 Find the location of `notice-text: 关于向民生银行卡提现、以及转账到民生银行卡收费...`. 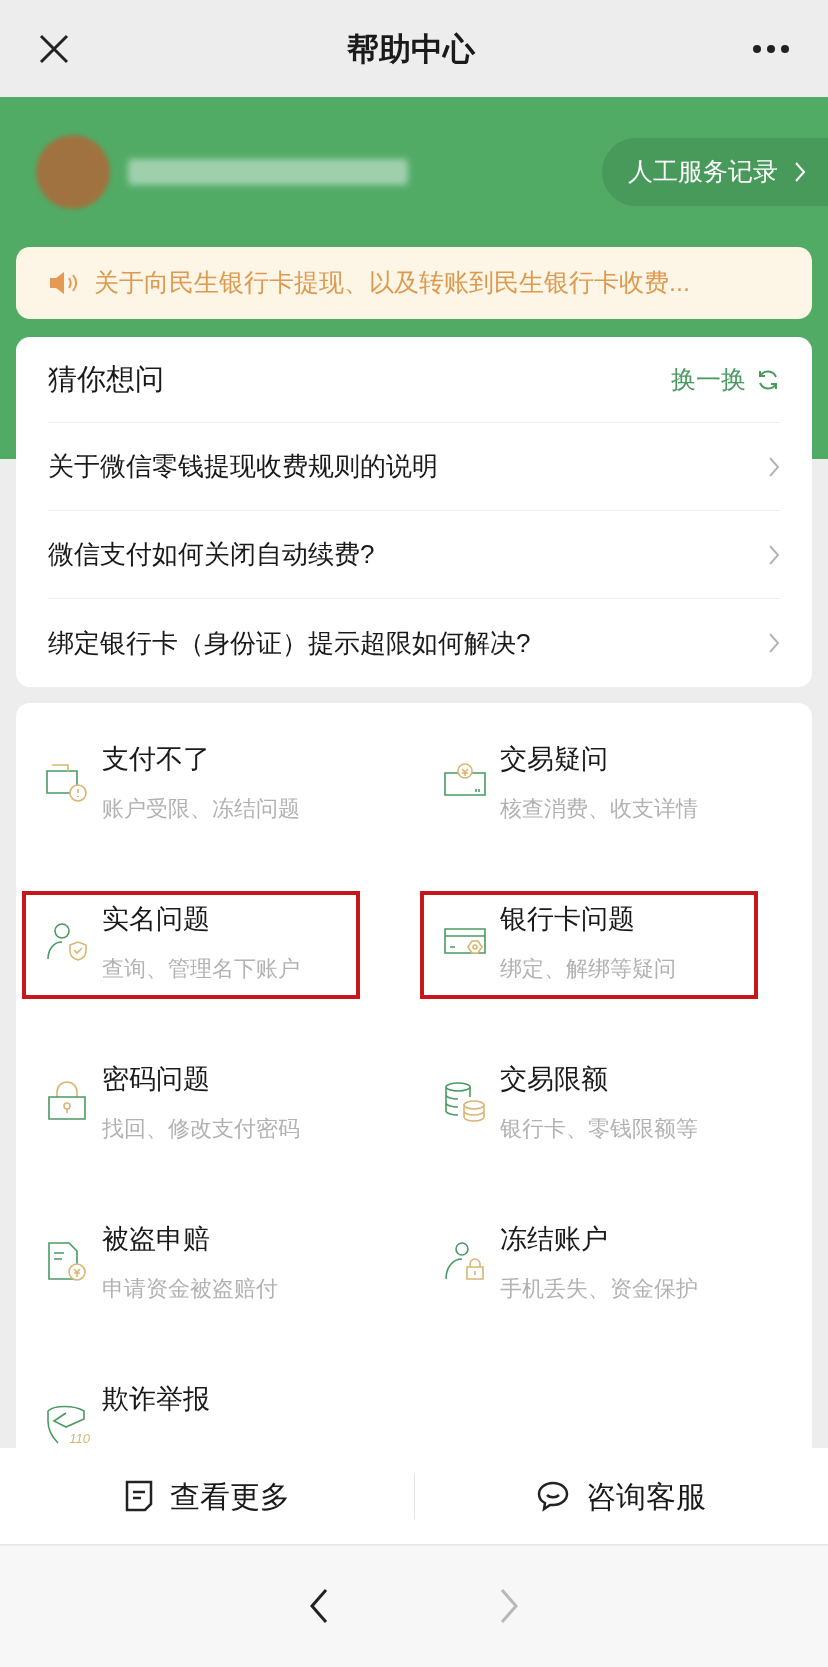

notice-text: 关于向民生银行卡提现、以及转账到民生银行卡收费... is located at coordinates (392, 283).